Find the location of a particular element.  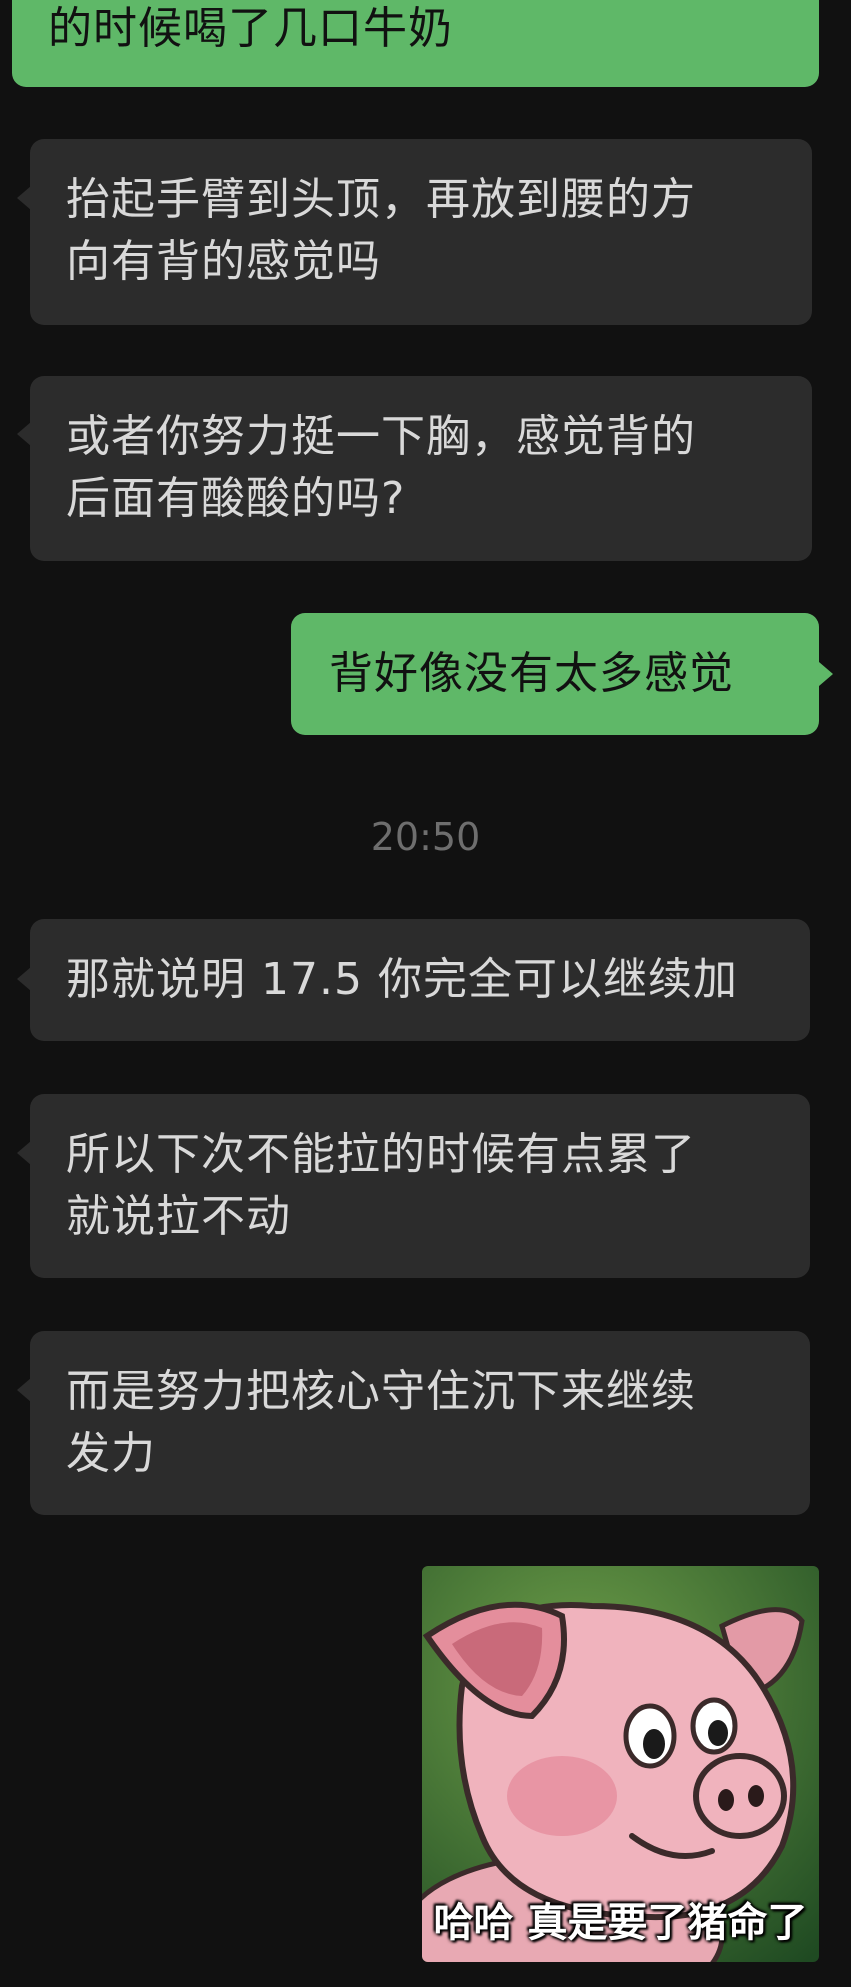

message-bubble-outgoing: 的时候喝了几口牛奶 is located at coordinates (415, 43).